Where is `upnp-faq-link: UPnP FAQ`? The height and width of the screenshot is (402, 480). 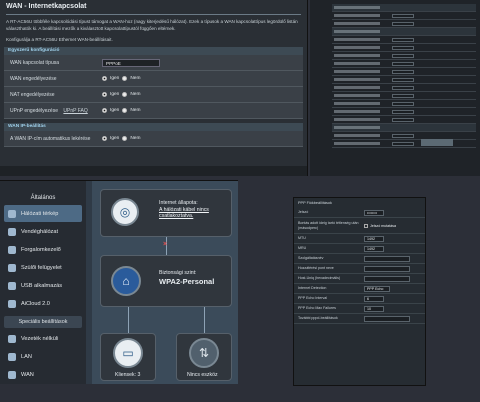 upnp-faq-link: UPnP FAQ is located at coordinates (75, 111).